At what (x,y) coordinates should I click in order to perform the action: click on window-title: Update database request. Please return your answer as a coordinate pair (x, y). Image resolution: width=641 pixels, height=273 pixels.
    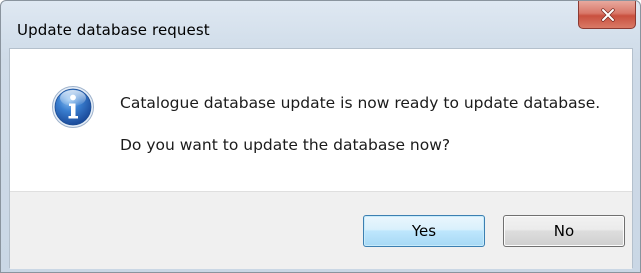
    Looking at the image, I should click on (113, 30).